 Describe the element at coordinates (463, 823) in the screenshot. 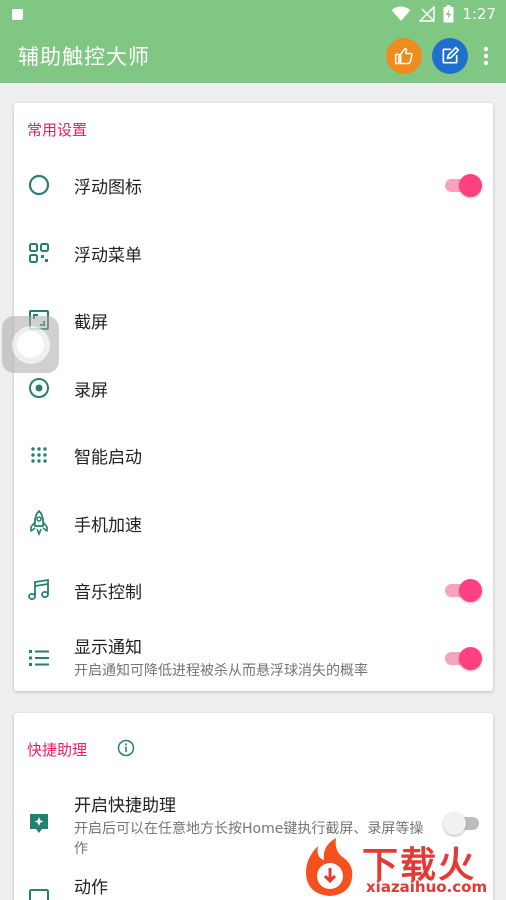

I see `quick-assistant-switch` at that location.